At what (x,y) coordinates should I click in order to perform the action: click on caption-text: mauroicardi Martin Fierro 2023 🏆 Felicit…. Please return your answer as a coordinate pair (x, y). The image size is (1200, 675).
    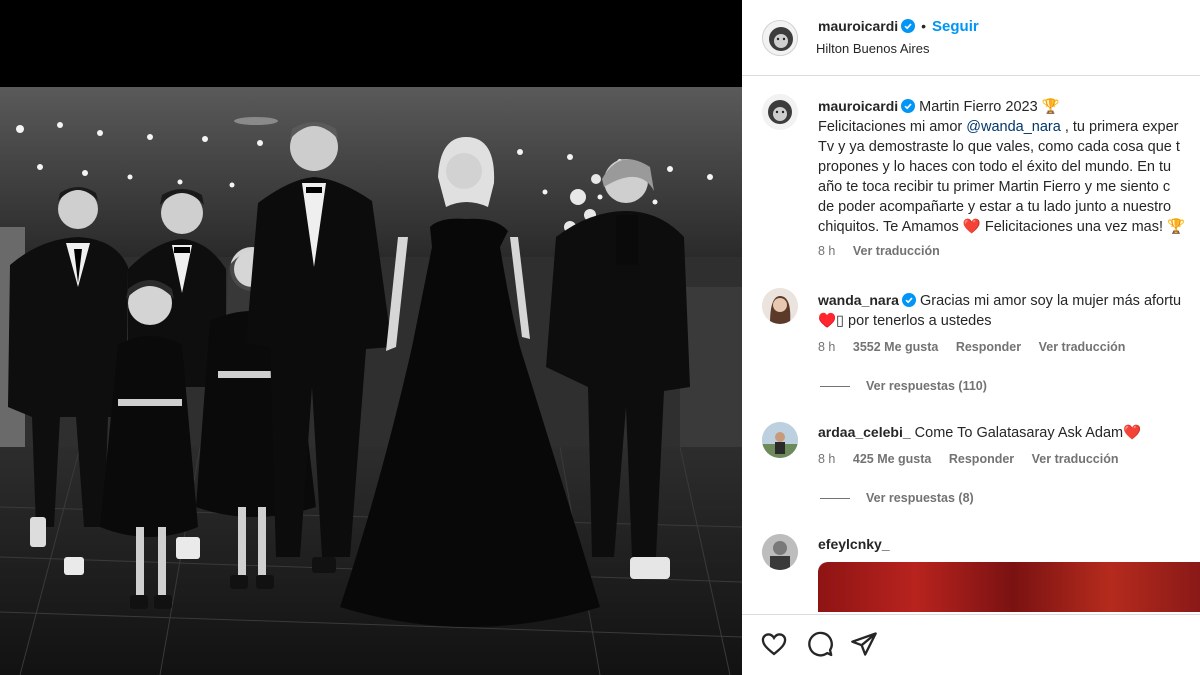
    Looking at the image, I should click on (1009, 166).